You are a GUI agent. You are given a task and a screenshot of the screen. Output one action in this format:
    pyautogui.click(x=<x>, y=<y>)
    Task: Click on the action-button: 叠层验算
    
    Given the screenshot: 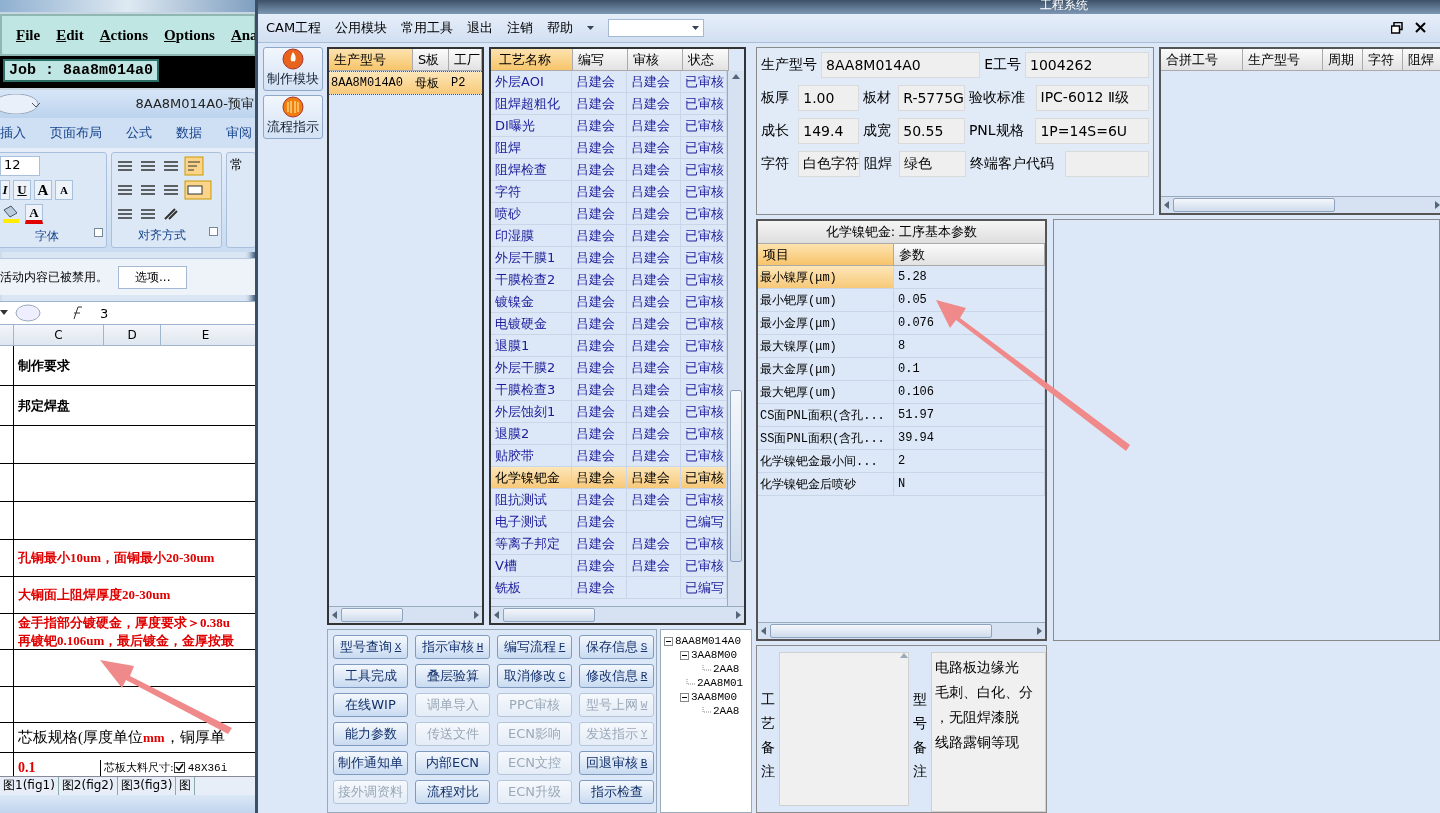 What is the action you would take?
    pyautogui.click(x=452, y=676)
    